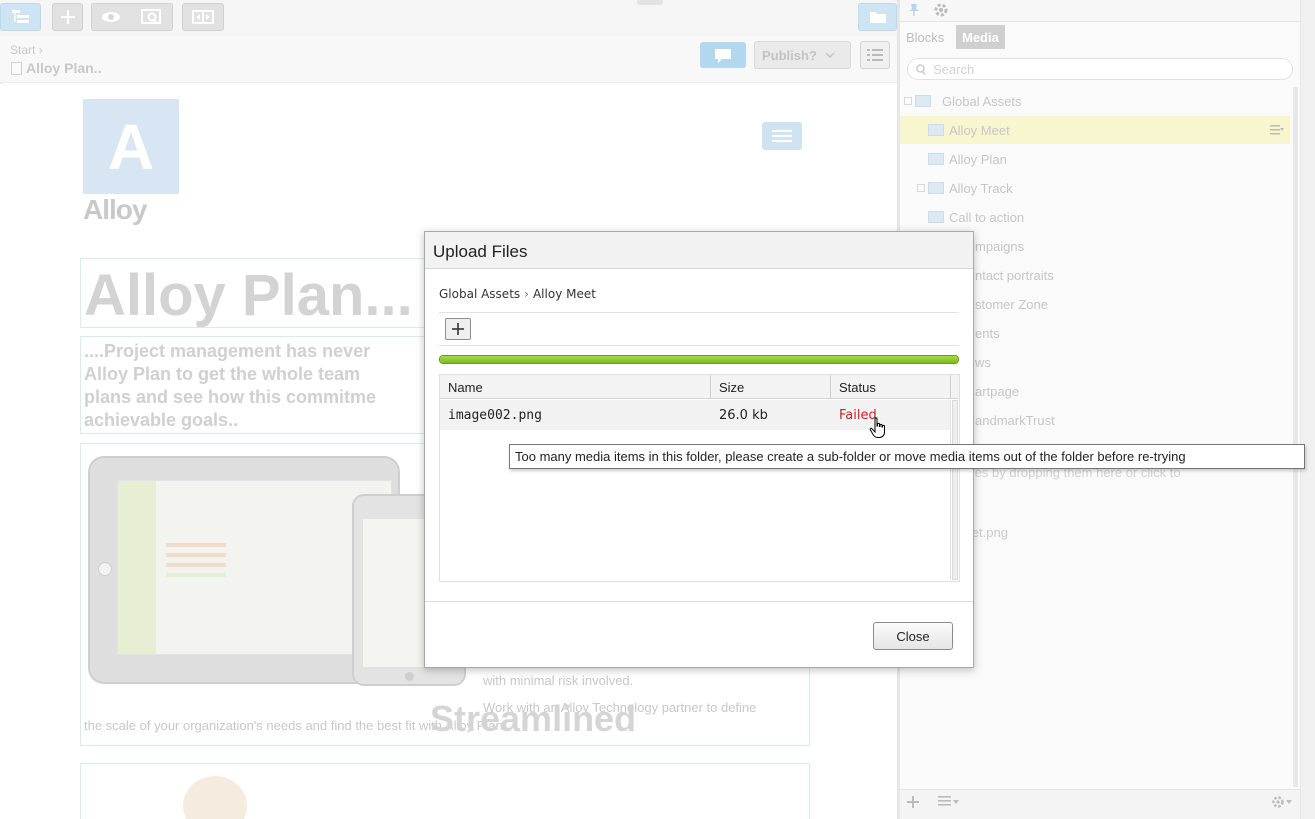  Describe the element at coordinates (650, 2) in the screenshot. I see `panel-handle` at that location.